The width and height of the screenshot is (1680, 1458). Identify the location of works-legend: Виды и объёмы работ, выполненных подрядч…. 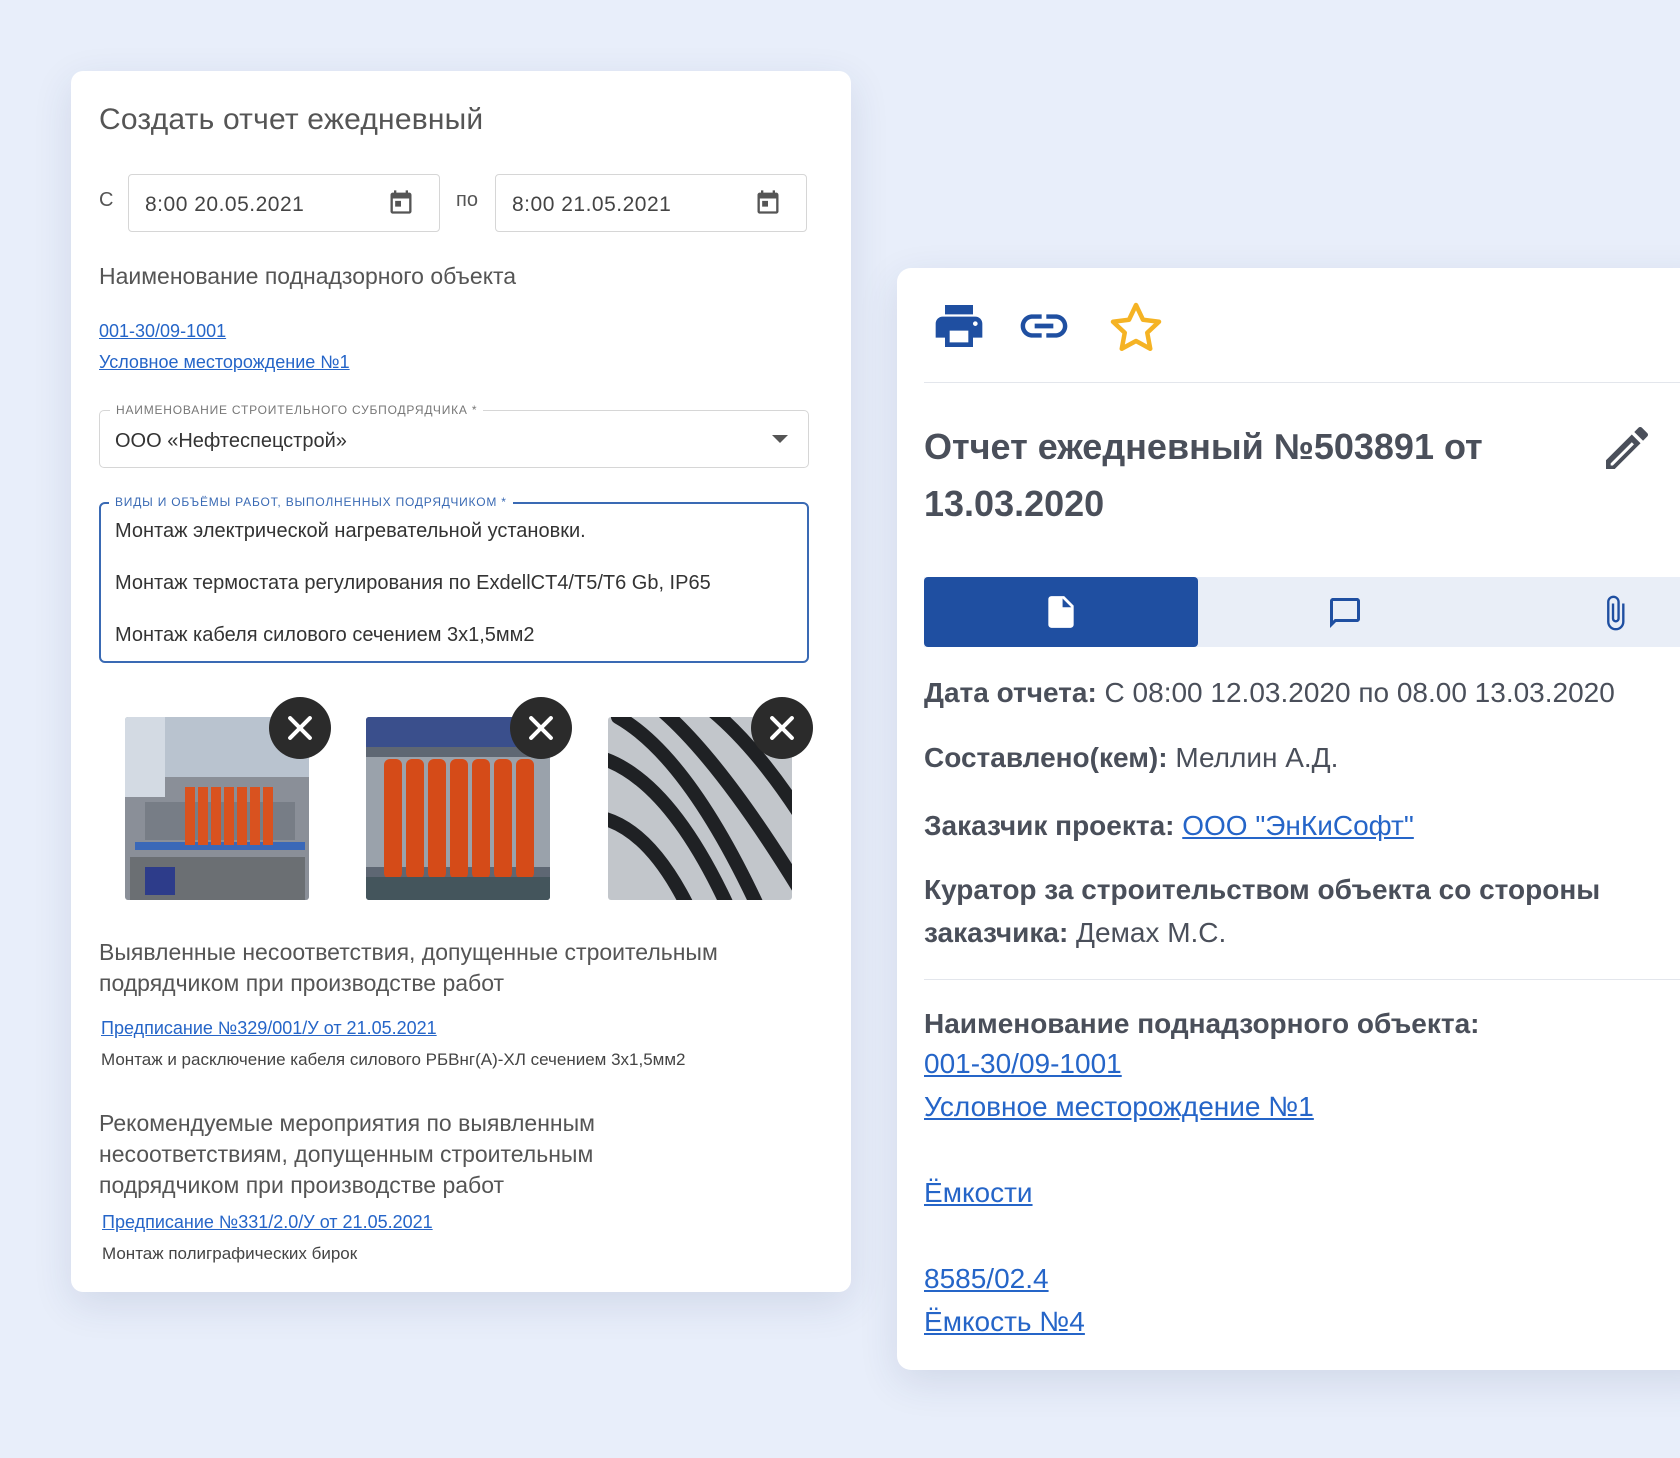
(311, 502).